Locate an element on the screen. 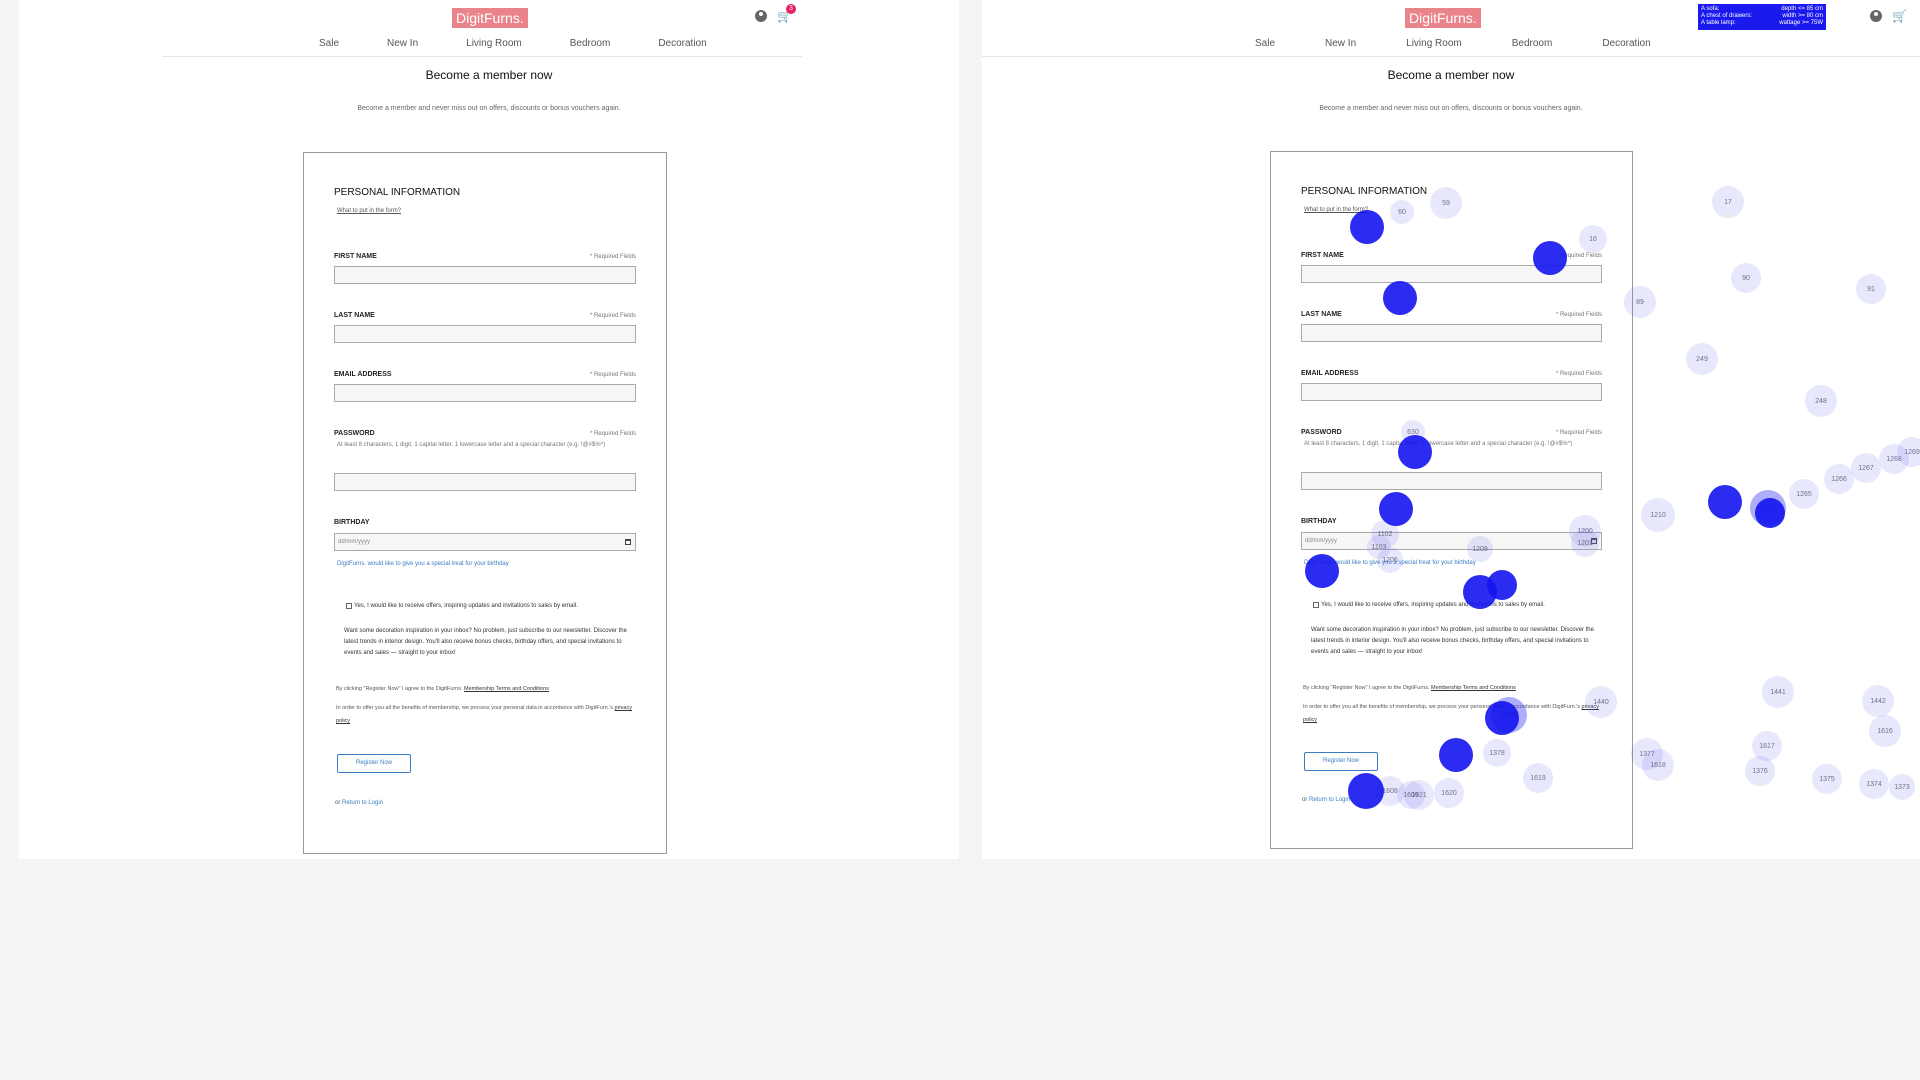 This screenshot has height=1080, width=1920. fixation-point: 1265 is located at coordinates (1804, 494).